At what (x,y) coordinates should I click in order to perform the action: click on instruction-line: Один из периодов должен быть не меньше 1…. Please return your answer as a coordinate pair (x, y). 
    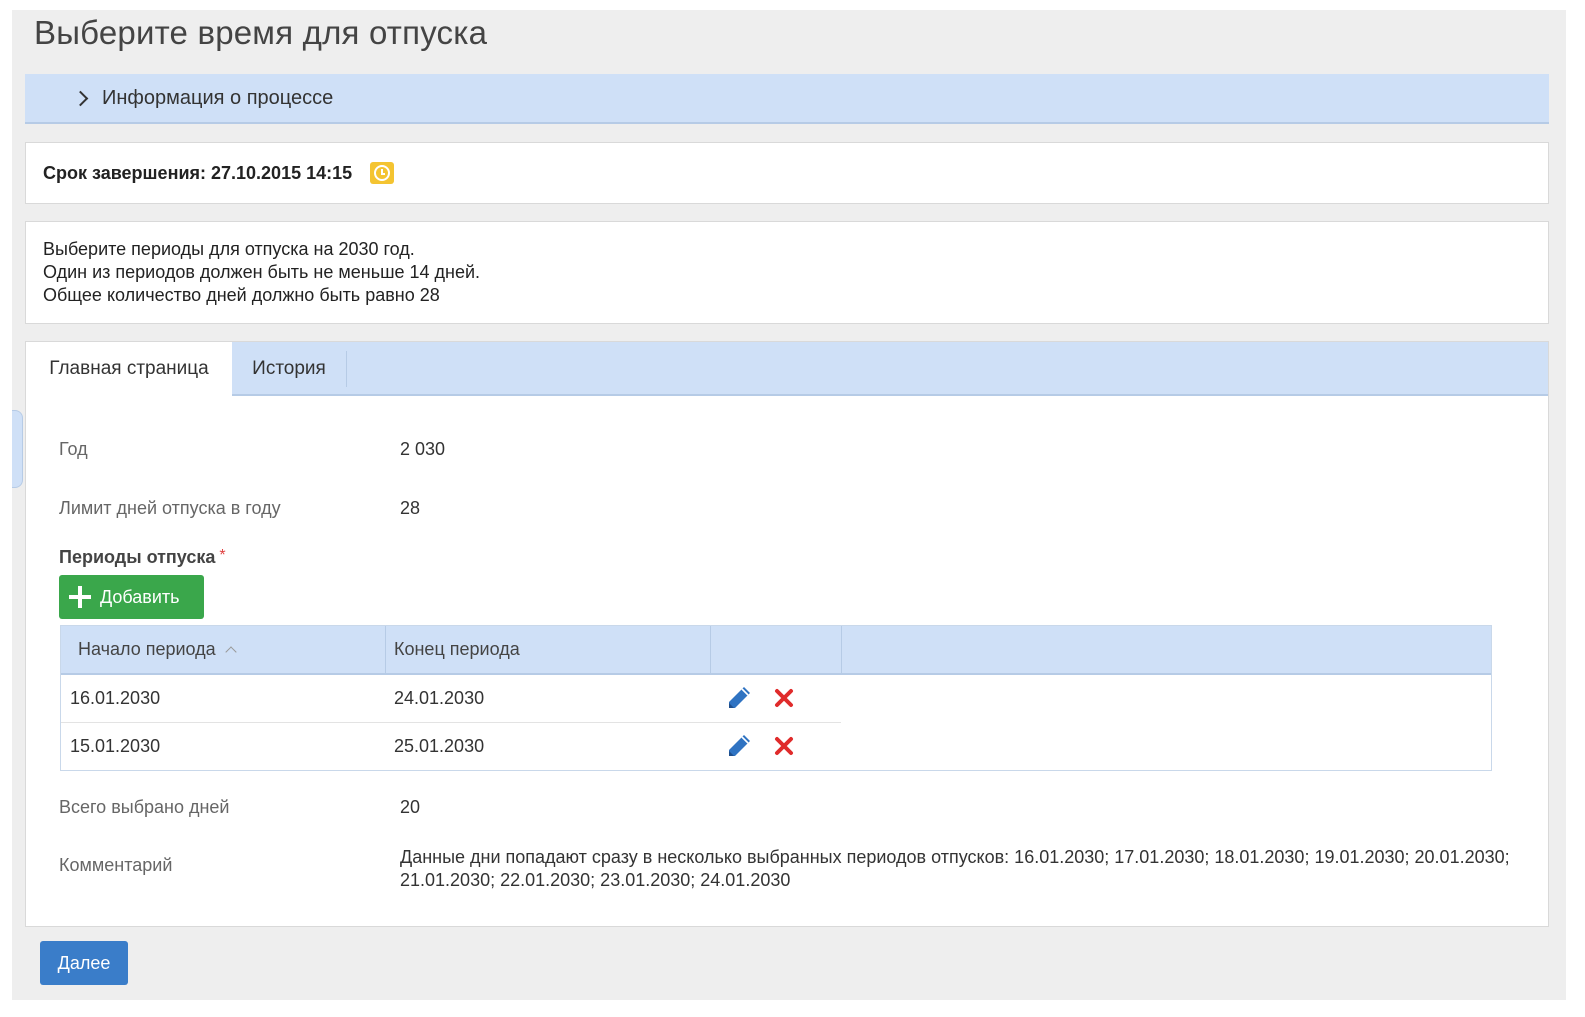
    Looking at the image, I should click on (262, 272).